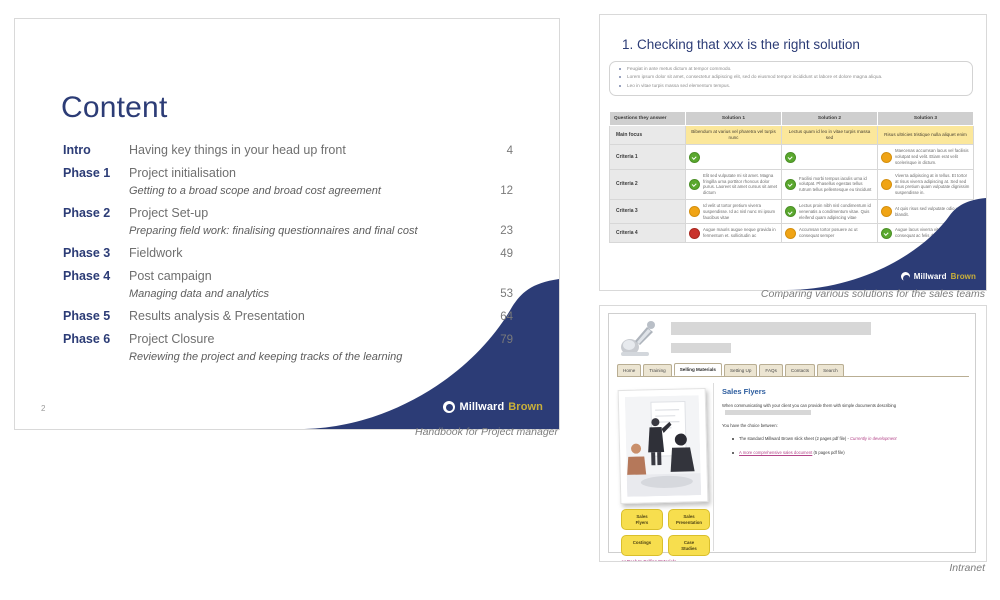  What do you see at coordinates (509, 151) in the screenshot?
I see `toc-entry-page: 4` at bounding box center [509, 151].